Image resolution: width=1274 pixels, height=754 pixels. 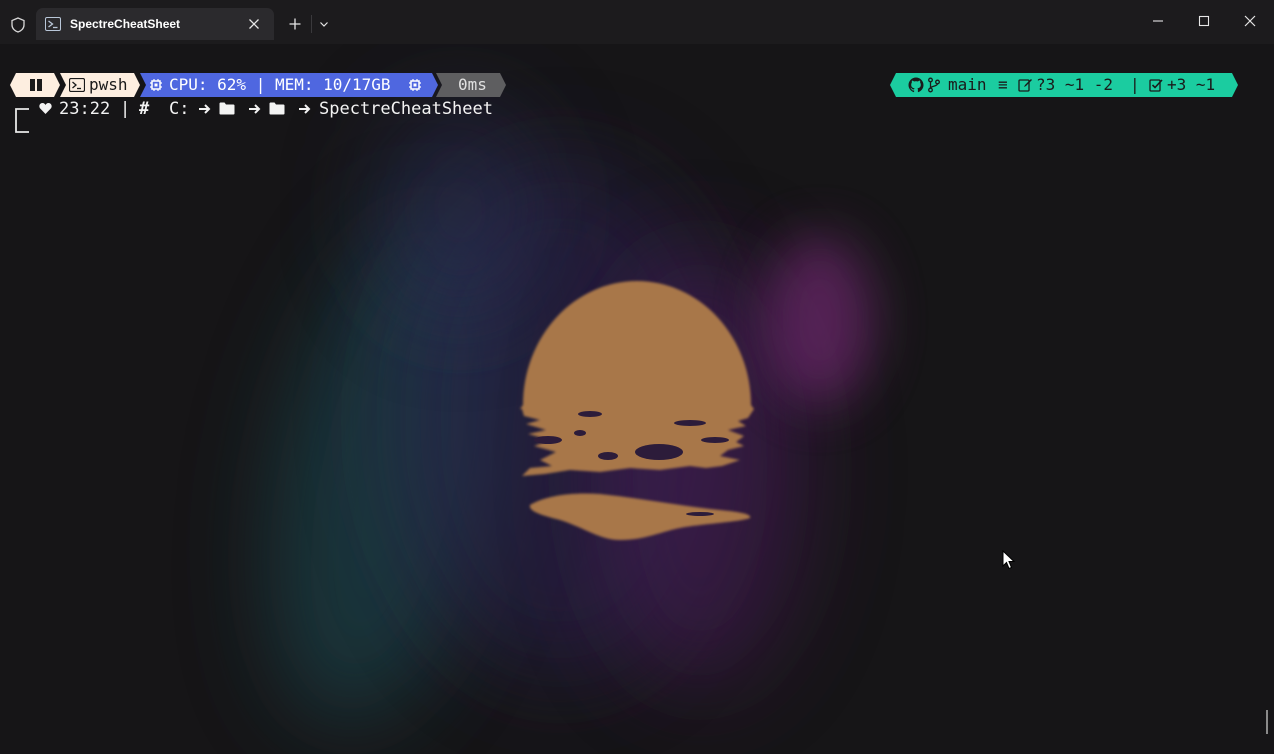 What do you see at coordinates (406, 109) in the screenshot?
I see `current-folder: SpectreCheatSheet` at bounding box center [406, 109].